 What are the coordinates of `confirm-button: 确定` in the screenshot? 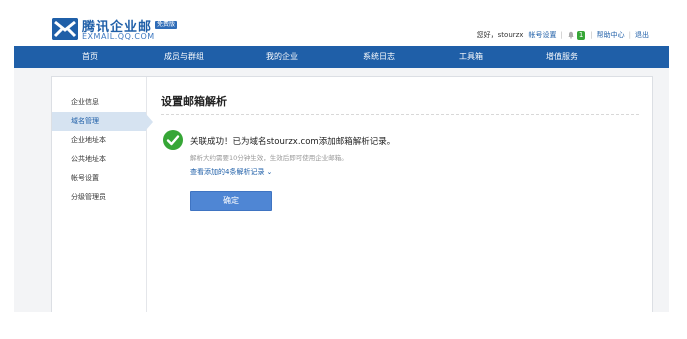 It's located at (231, 201).